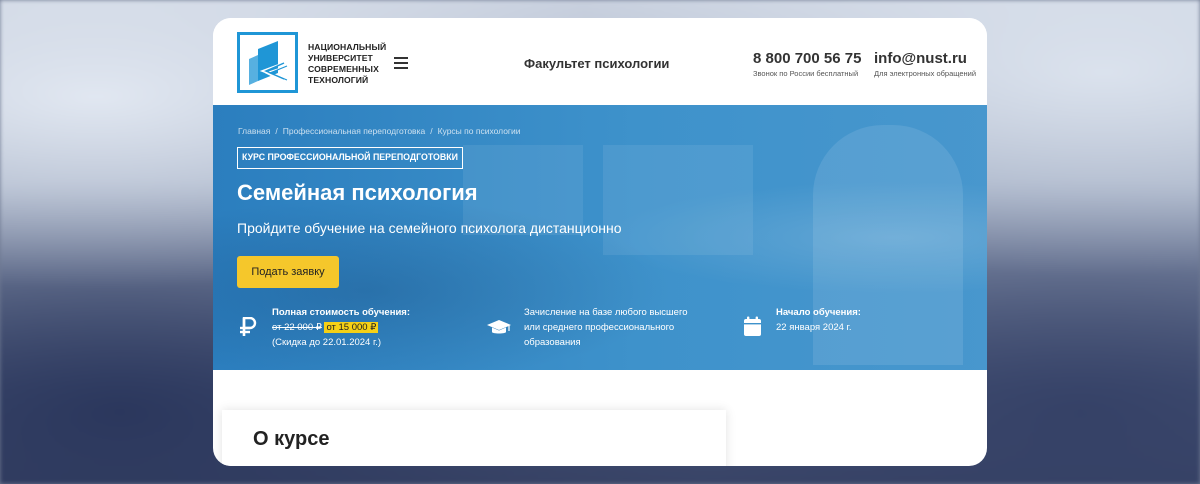  I want to click on course-type-badge: КУРС ПРОФЕССИОНАЛЬНОЙ ПЕРЕПОДГОТОВКИ, so click(350, 158).